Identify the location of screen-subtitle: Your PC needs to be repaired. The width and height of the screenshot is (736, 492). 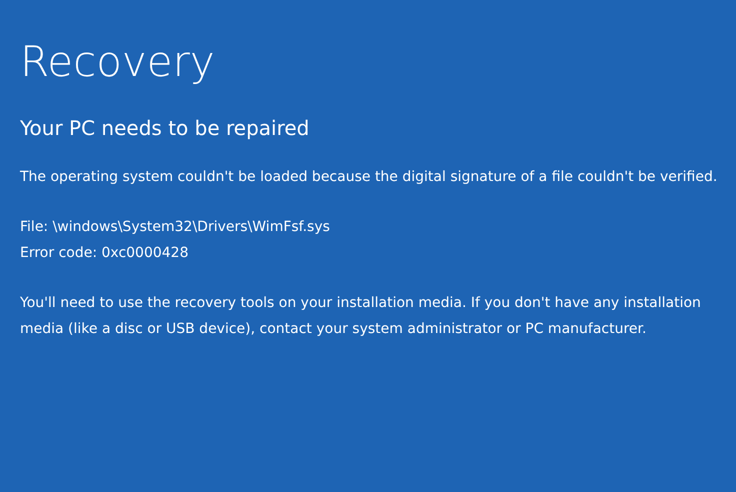
(165, 128).